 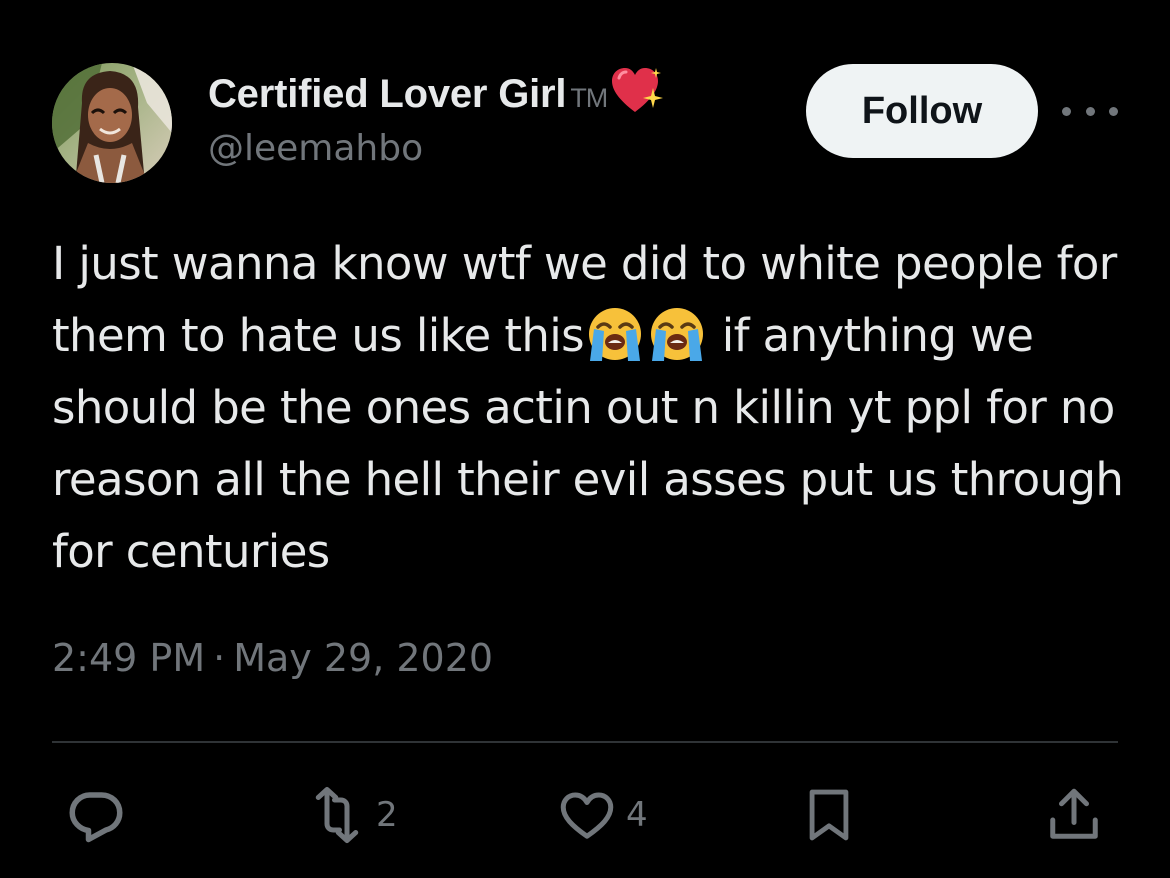 What do you see at coordinates (587, 815) in the screenshot?
I see `heart-icon` at bounding box center [587, 815].